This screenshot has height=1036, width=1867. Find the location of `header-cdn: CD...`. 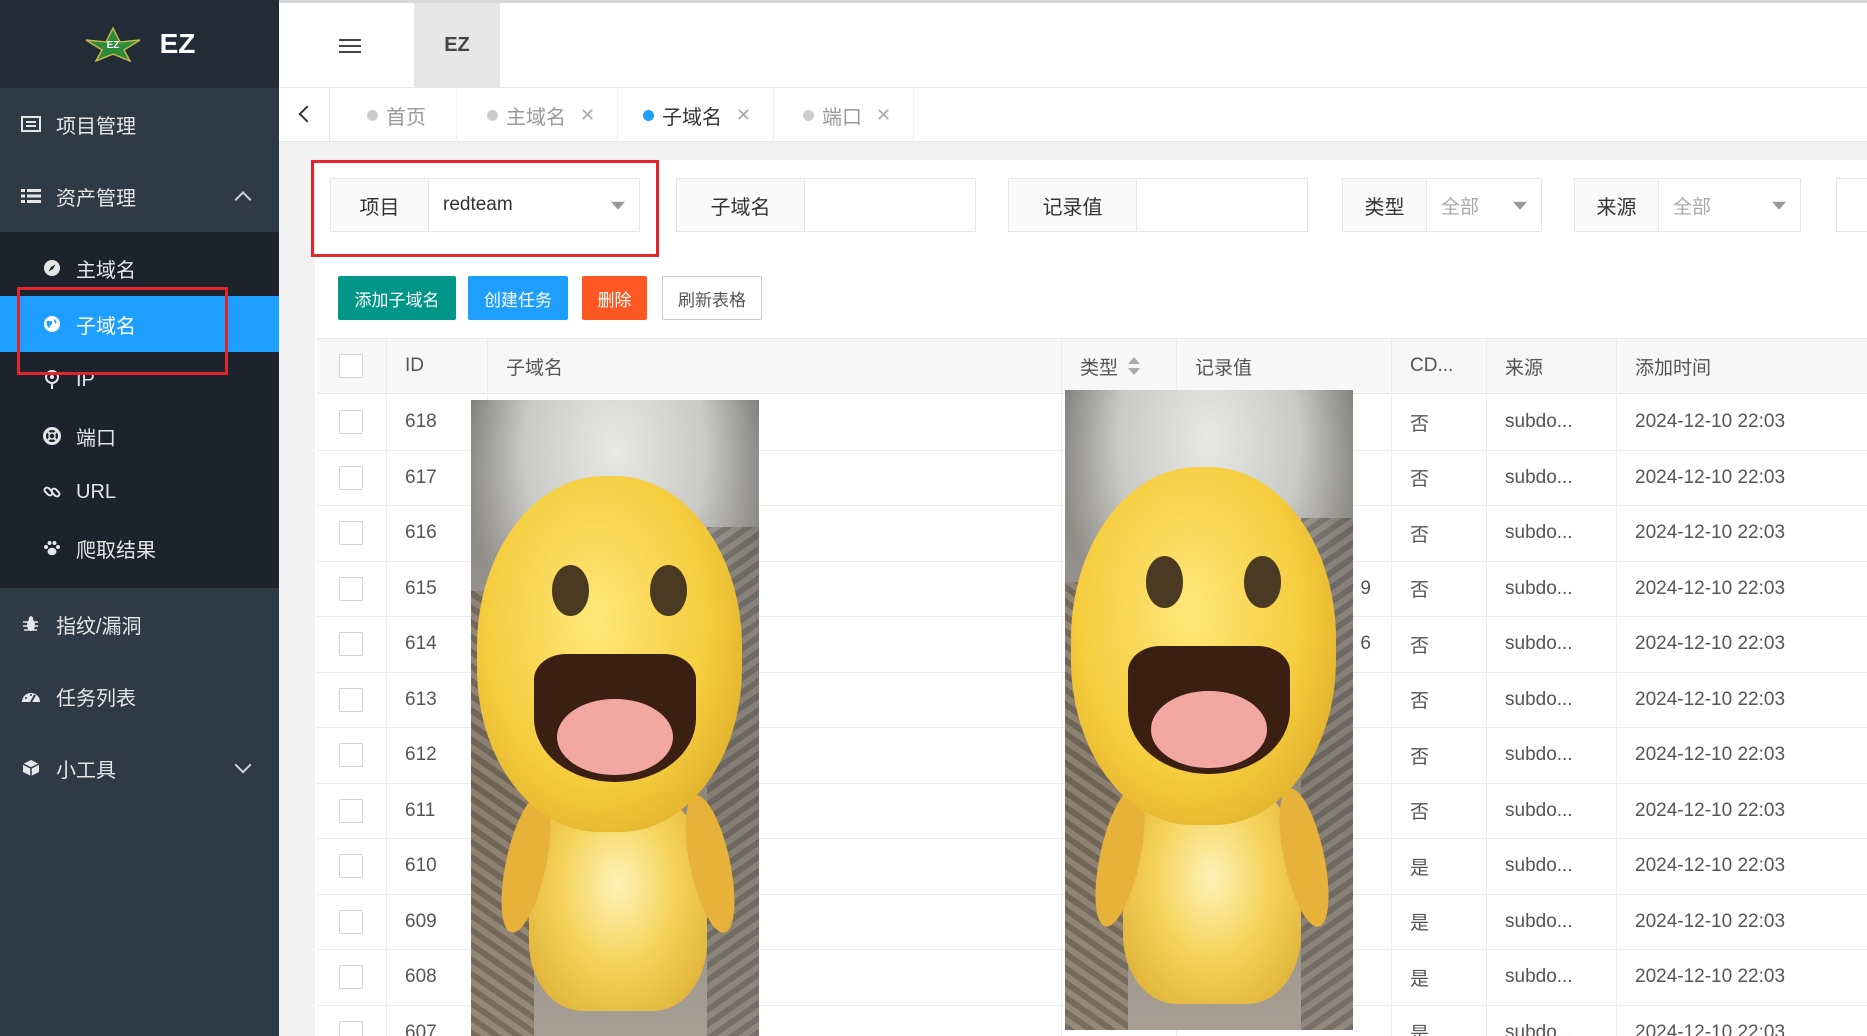

header-cdn: CD... is located at coordinates (1439, 366).